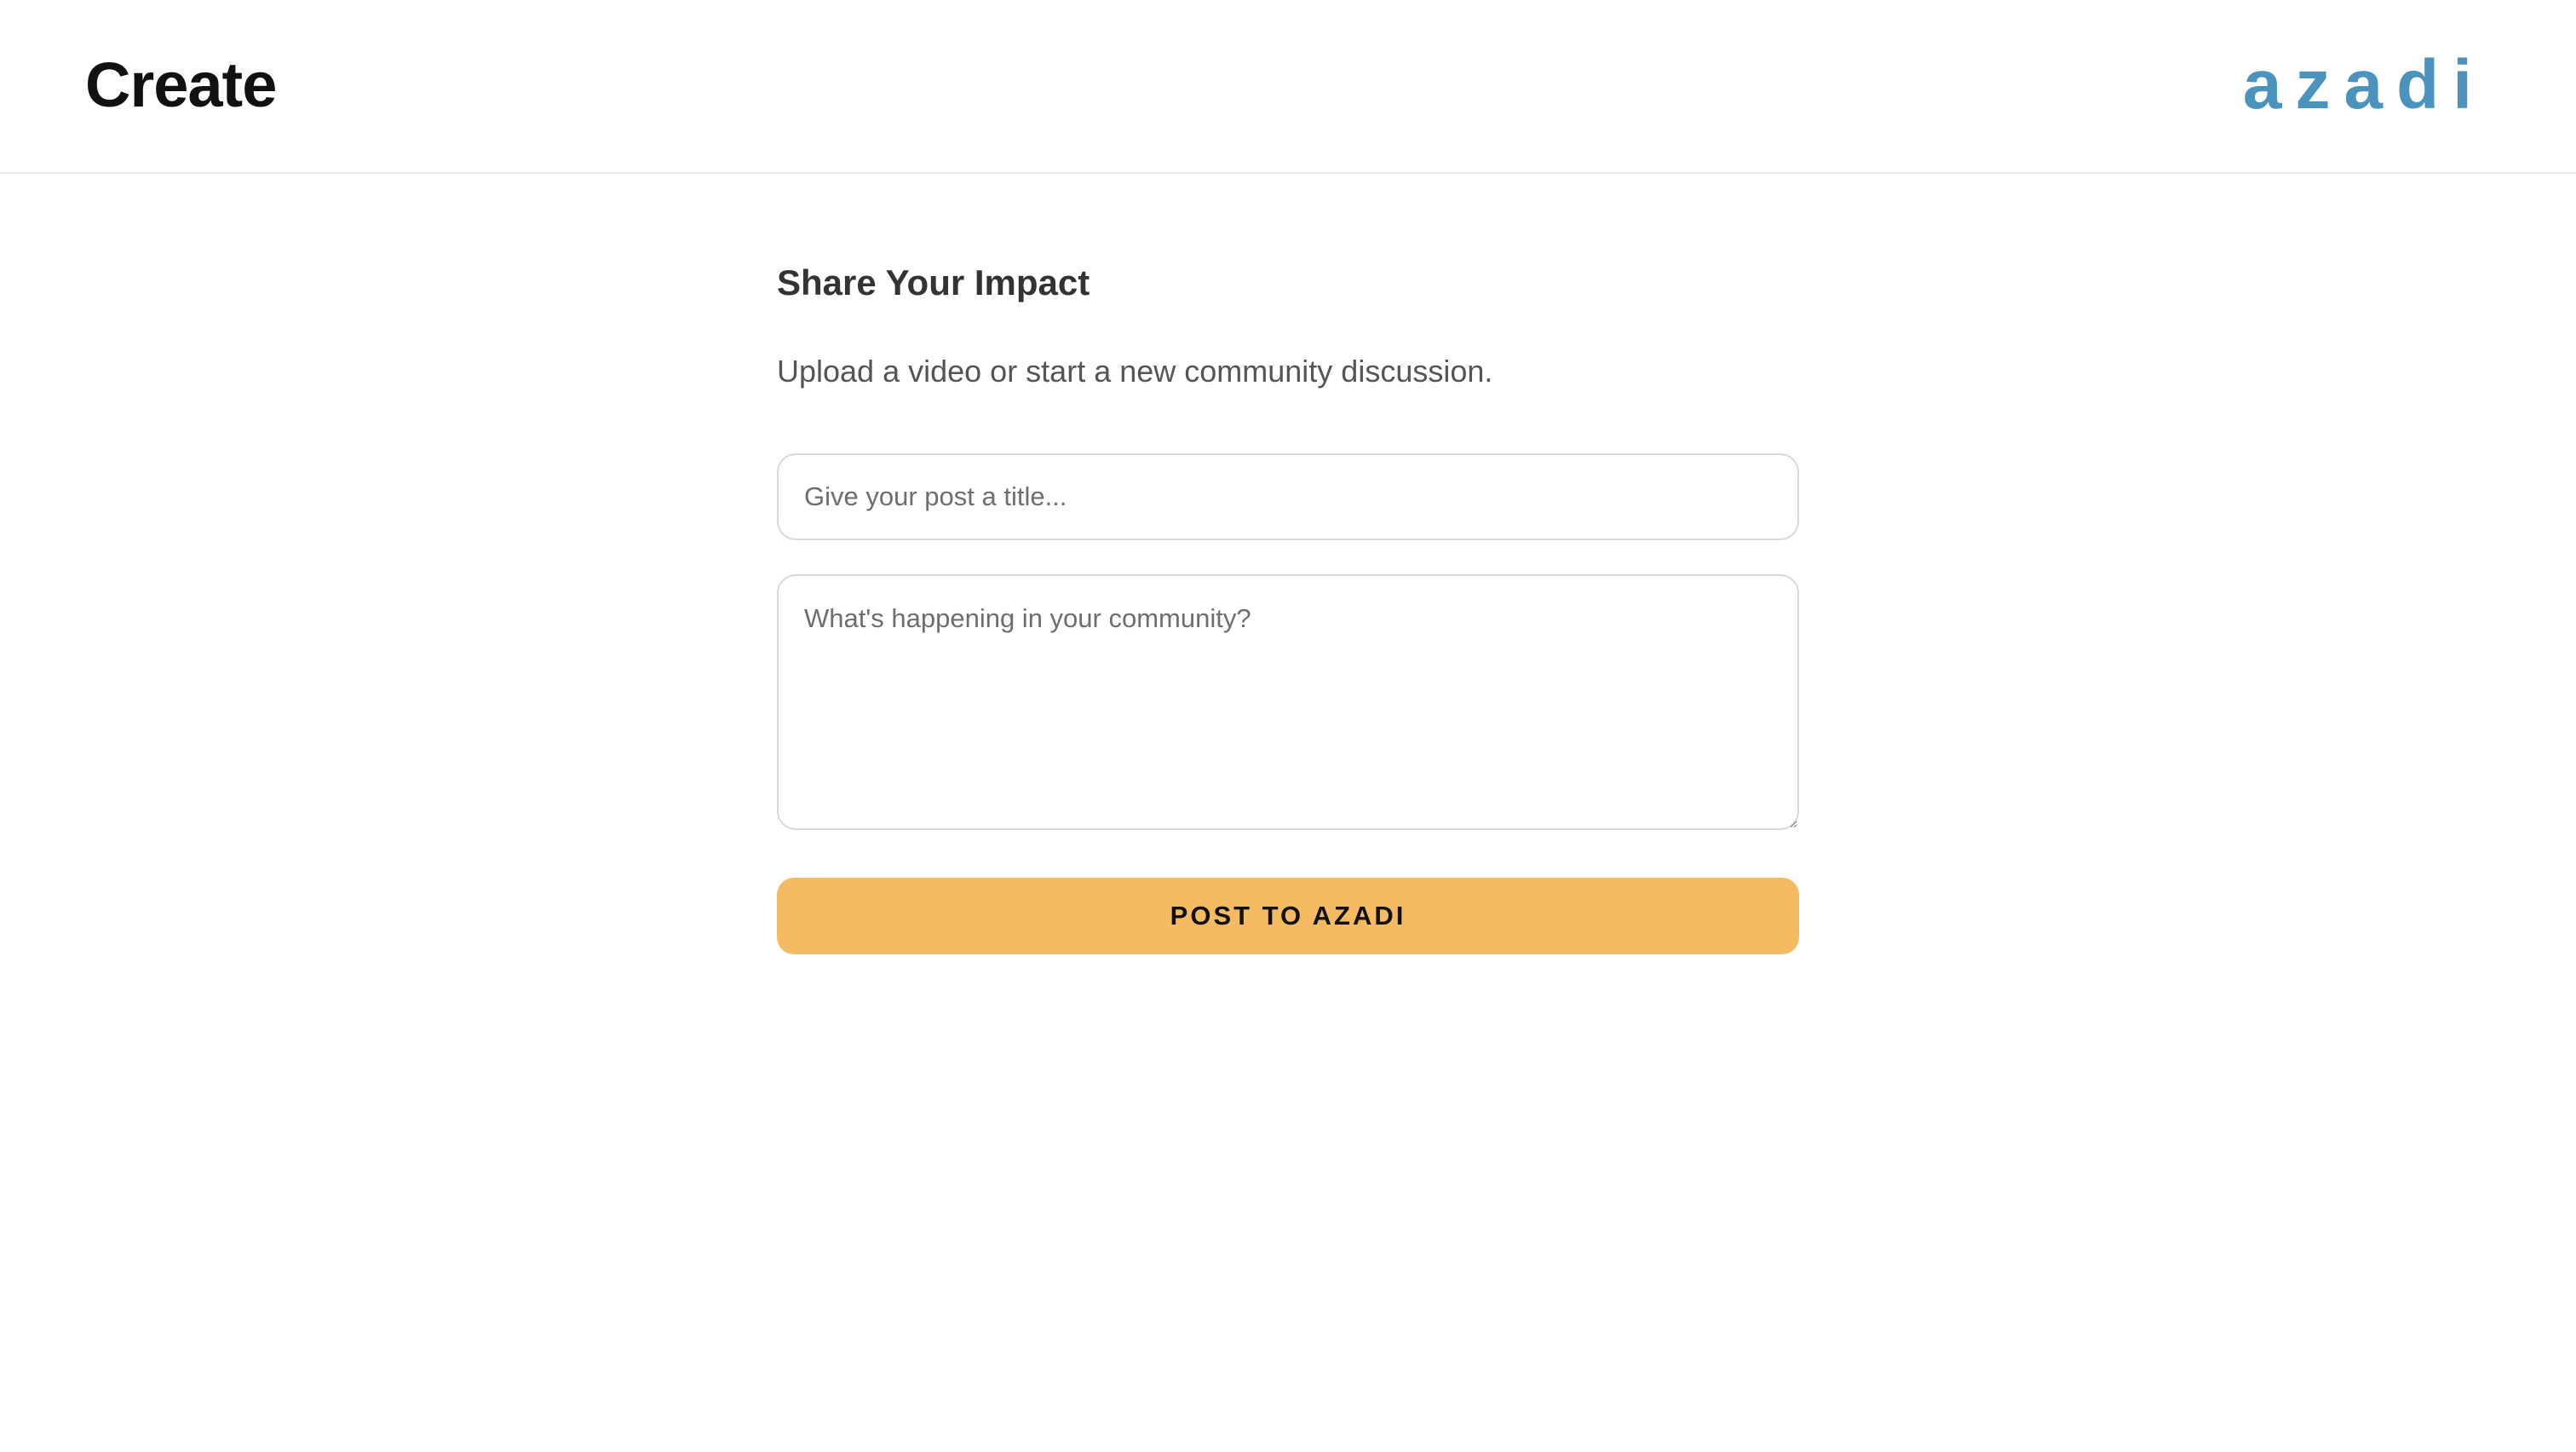 The height and width of the screenshot is (1452, 2576). Describe the element at coordinates (934, 282) in the screenshot. I see `section-heading: Share Your Impact` at that location.